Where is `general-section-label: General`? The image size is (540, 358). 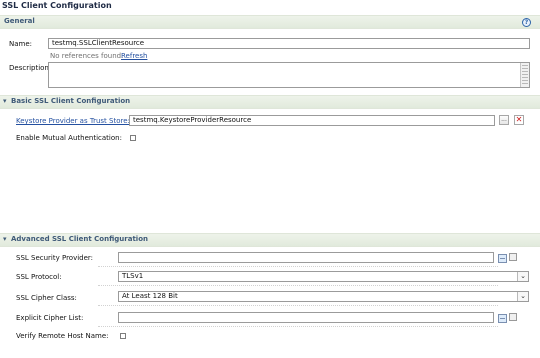
general-section-label: General is located at coordinates (19, 21).